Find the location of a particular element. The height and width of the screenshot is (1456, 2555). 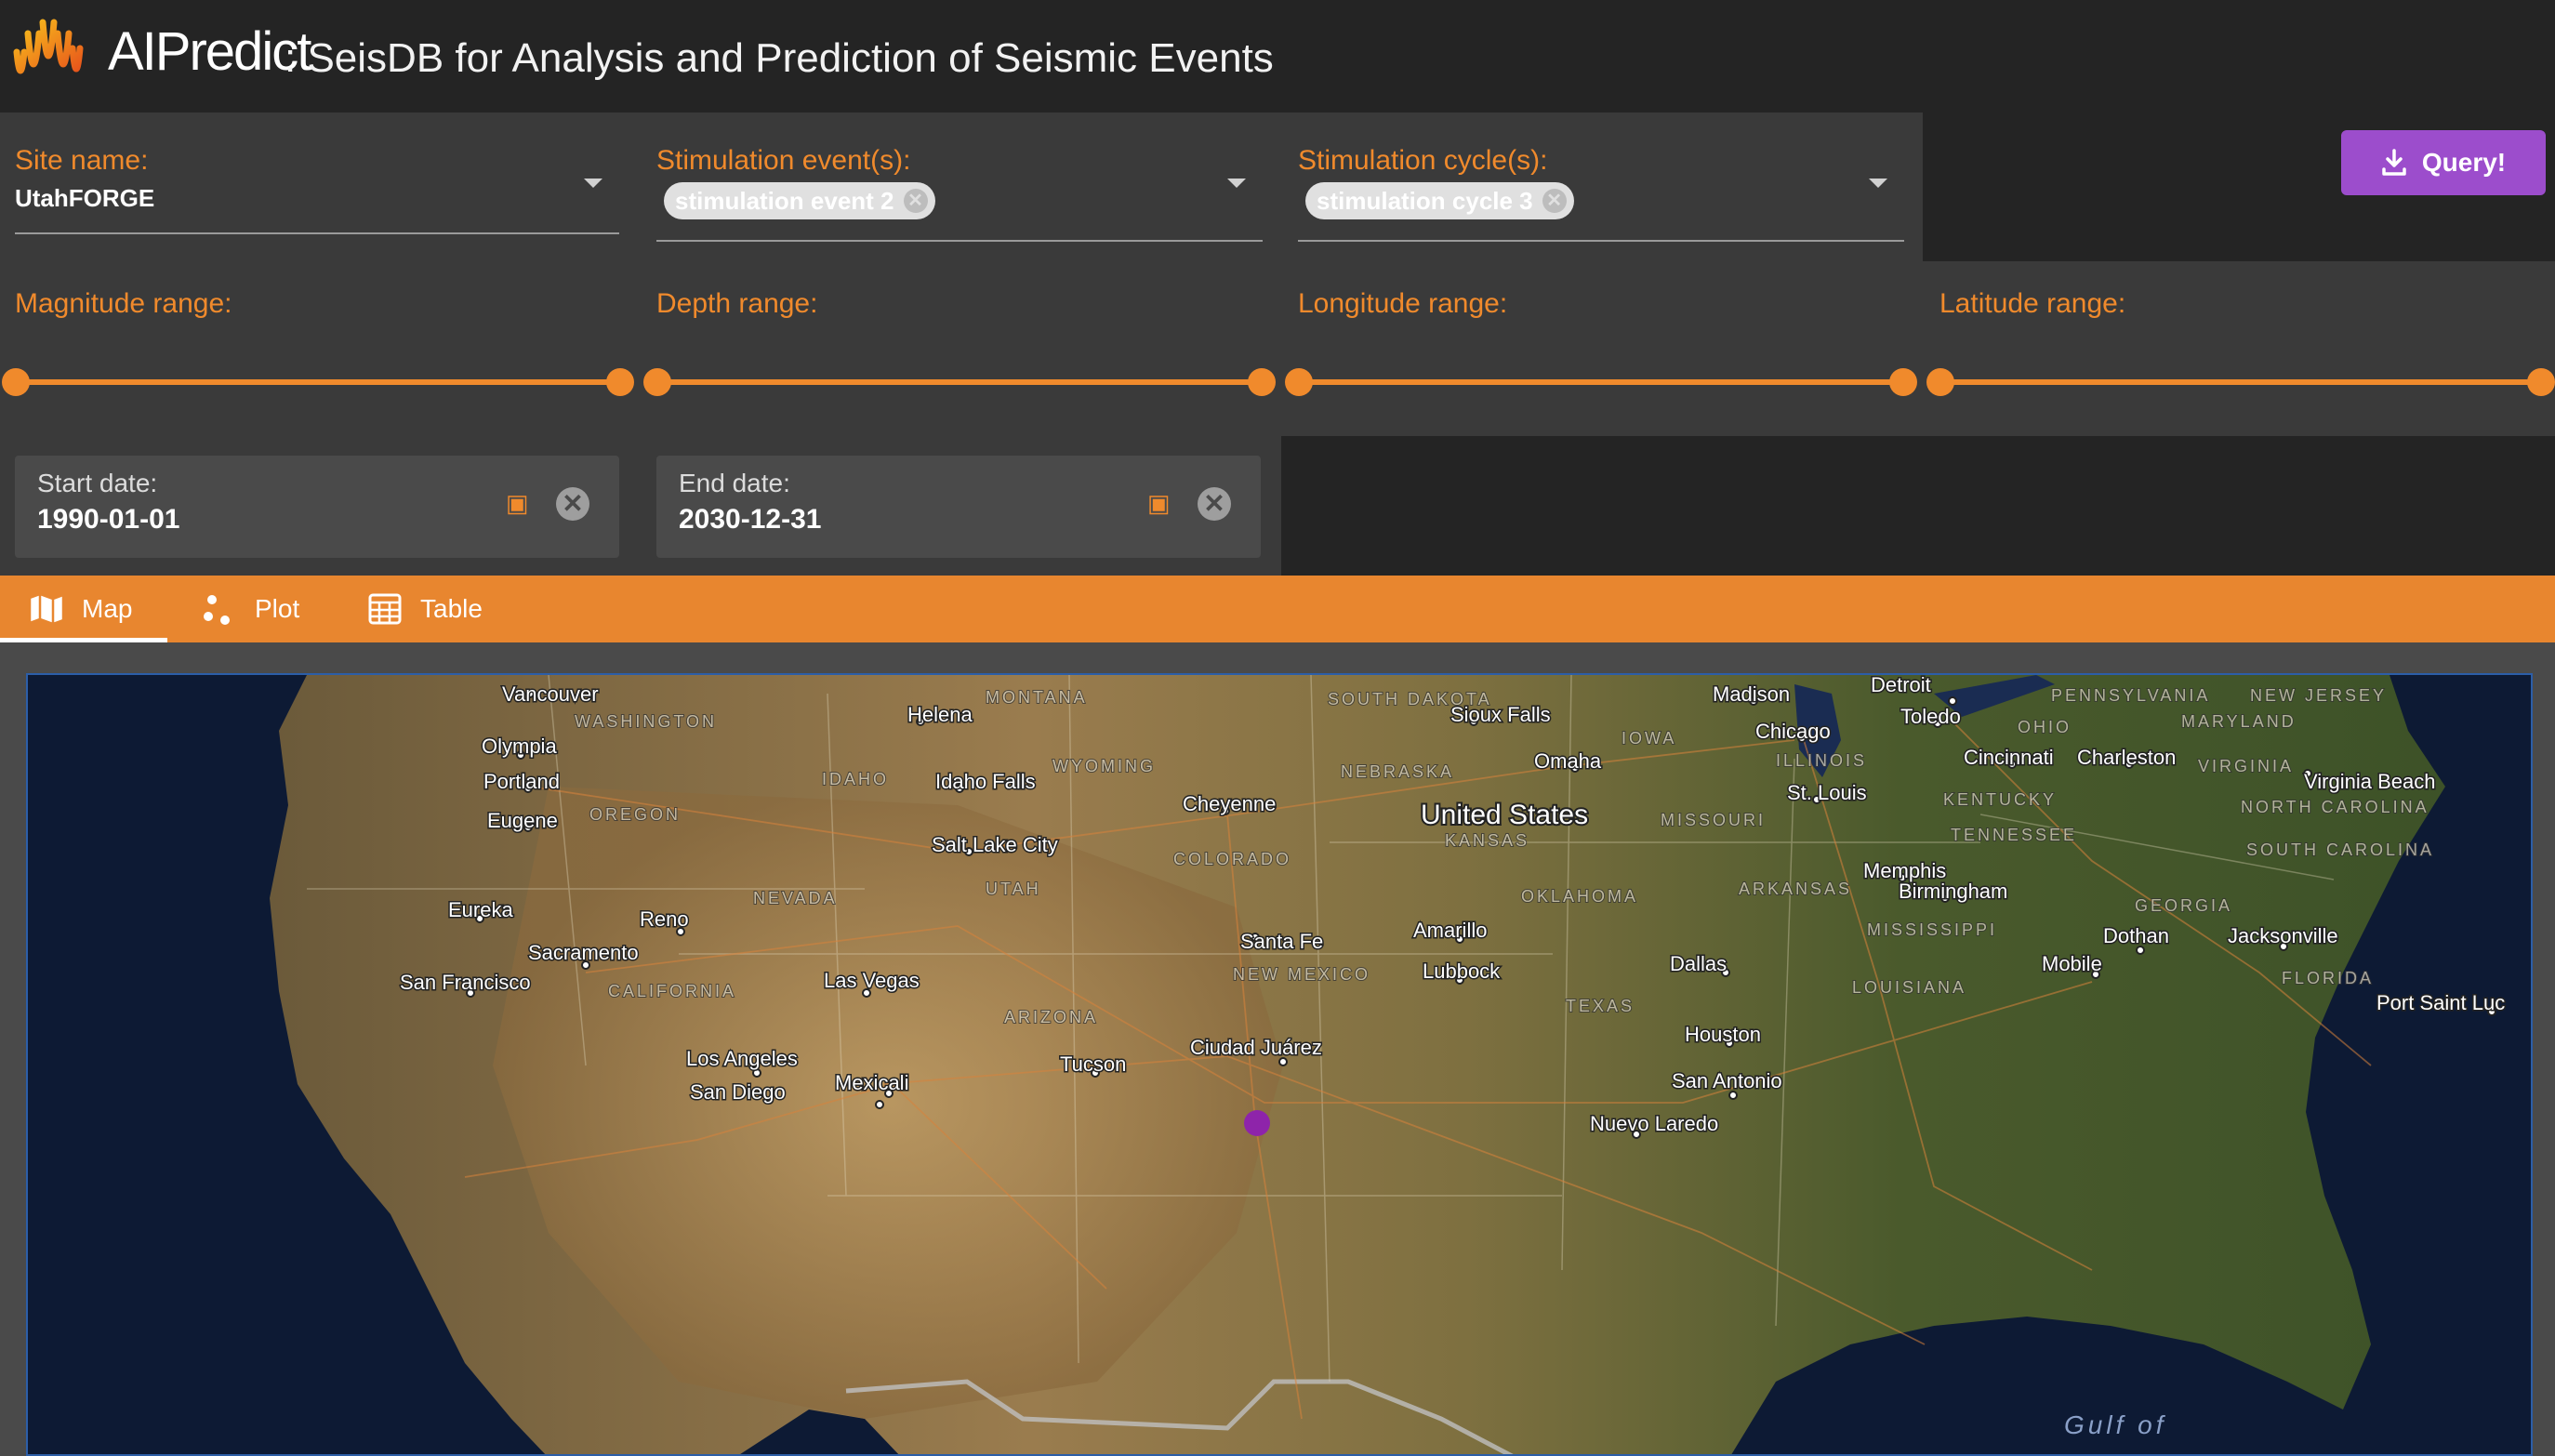

state-label: OKLAHOMA is located at coordinates (1579, 896).